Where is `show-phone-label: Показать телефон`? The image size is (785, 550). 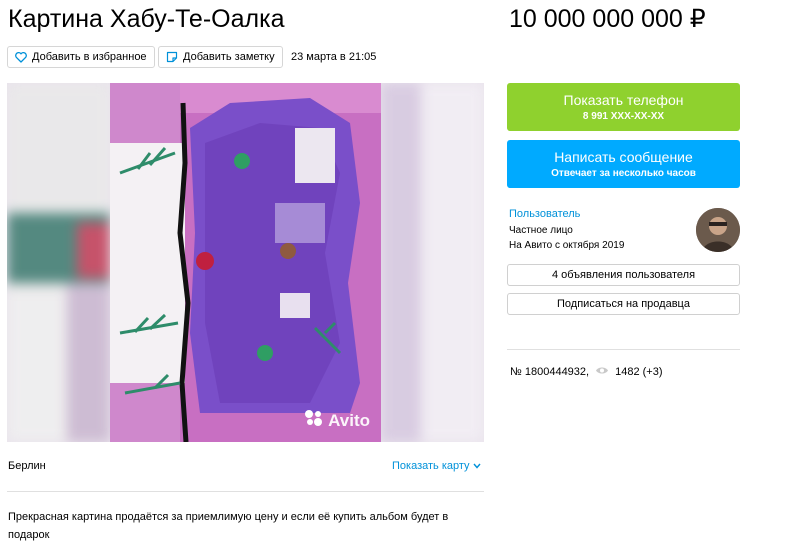 show-phone-label: Показать телефон is located at coordinates (623, 100).